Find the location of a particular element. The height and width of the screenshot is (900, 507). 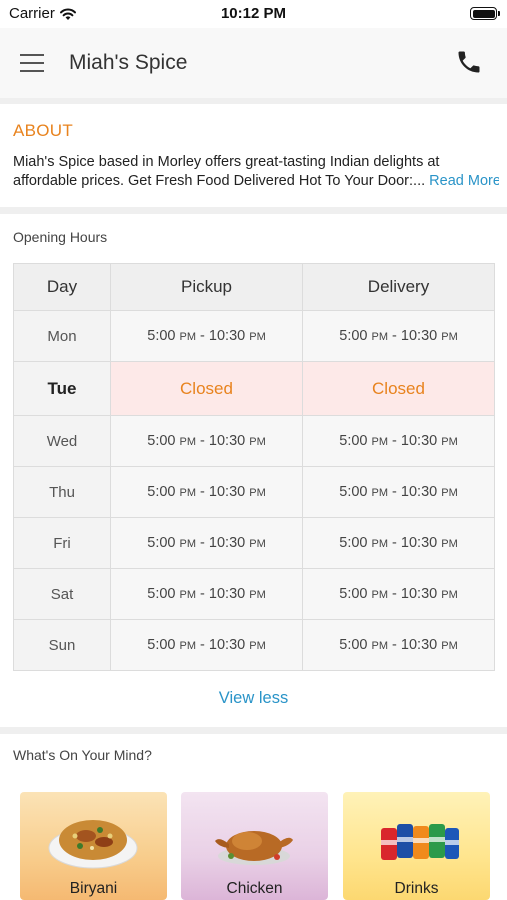

category-card-drinks: Drinks is located at coordinates (416, 846).